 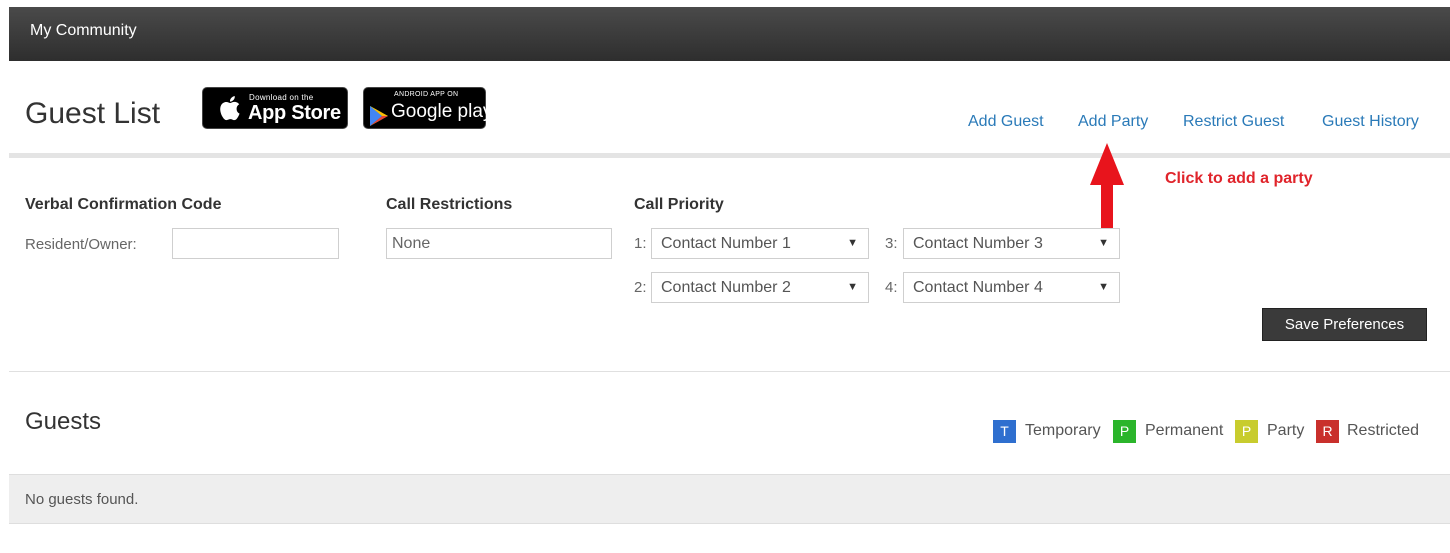 What do you see at coordinates (426, 94) in the screenshot?
I see `google-play-badge-small: ANDROID APP ON` at bounding box center [426, 94].